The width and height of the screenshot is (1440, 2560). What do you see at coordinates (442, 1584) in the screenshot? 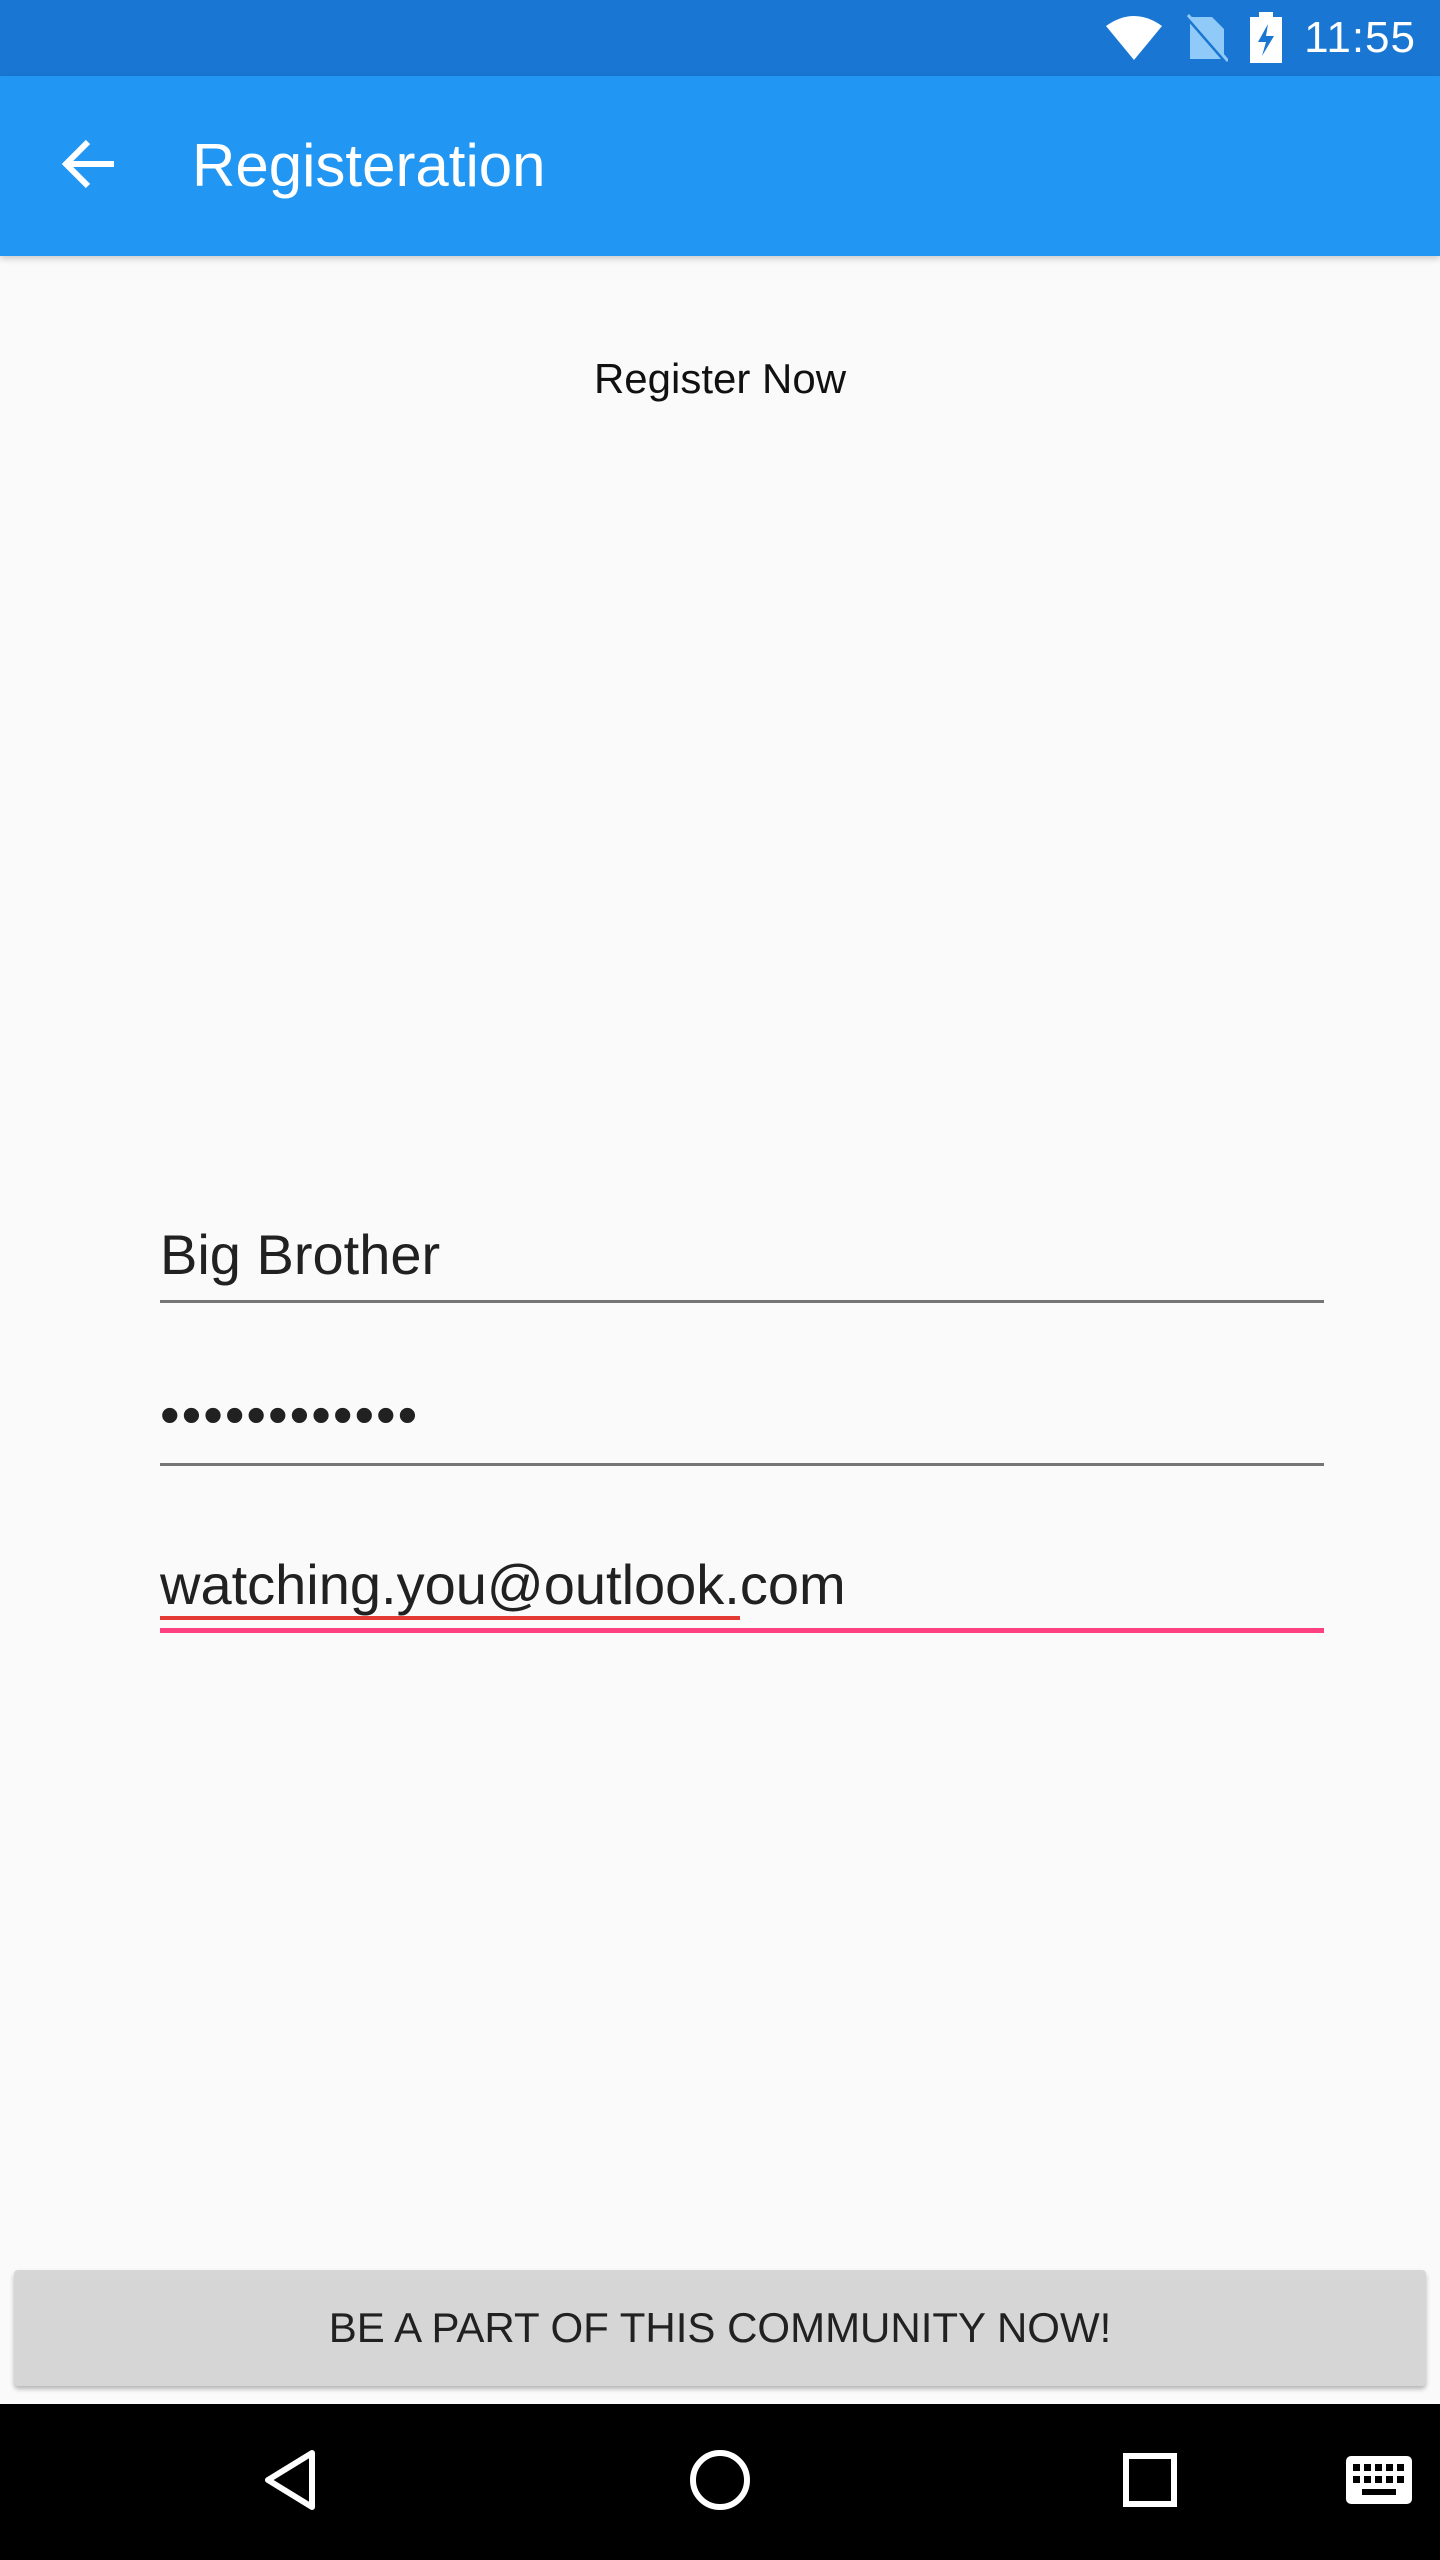
I see `email-misspelled-part: watching.you@outlook` at bounding box center [442, 1584].